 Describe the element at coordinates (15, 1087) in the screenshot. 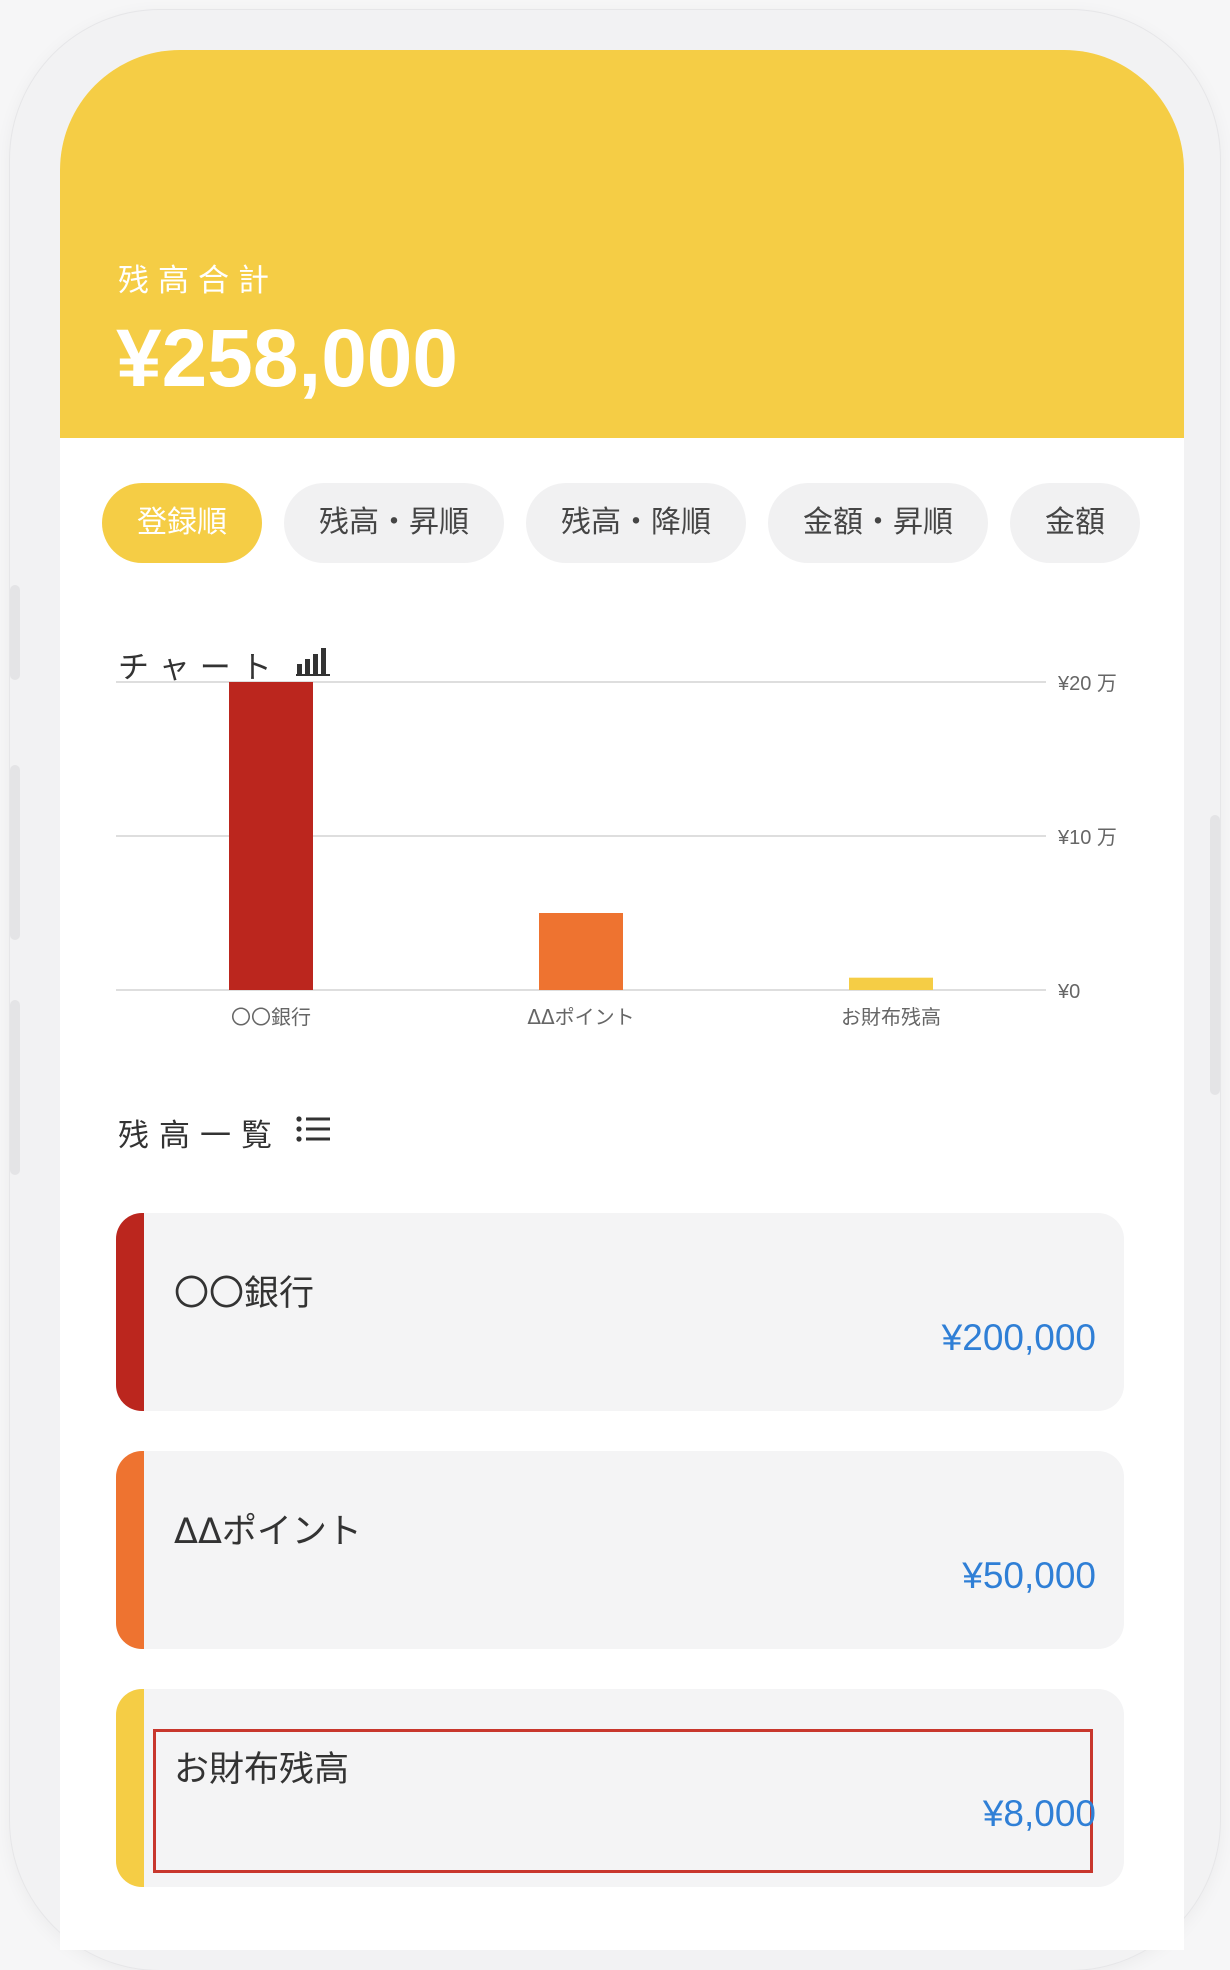

I see `volume-down-button` at that location.